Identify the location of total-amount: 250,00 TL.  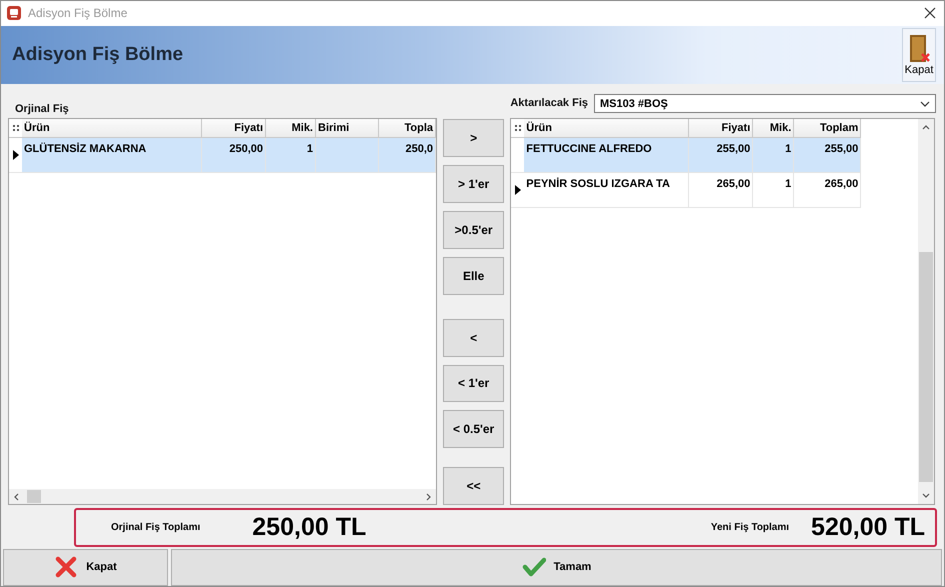
(309, 527).